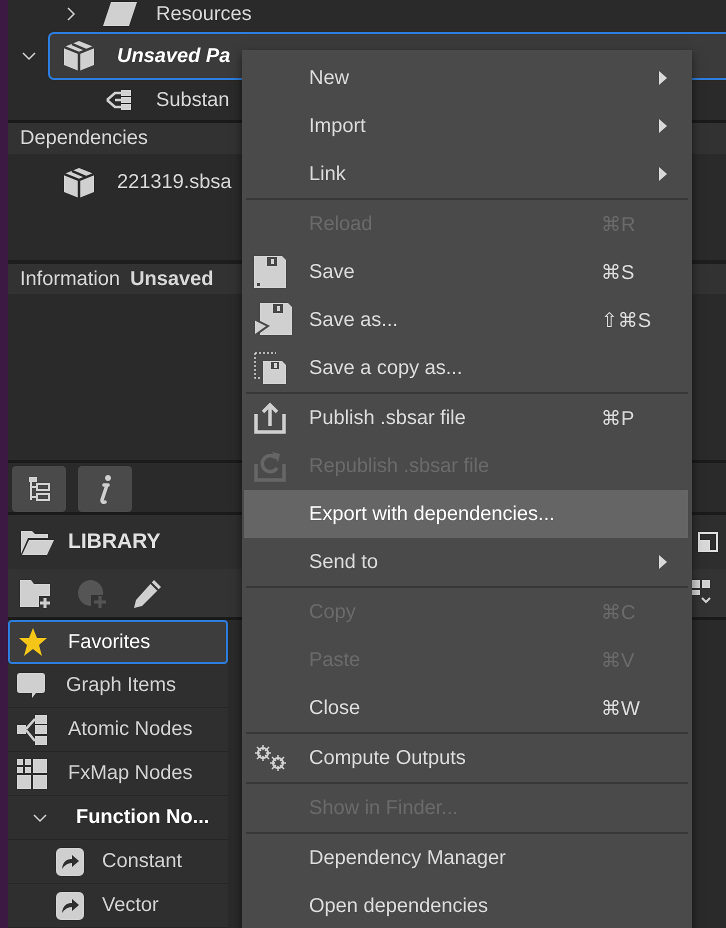 The height and width of the screenshot is (928, 726). What do you see at coordinates (121, 685) in the screenshot?
I see `library-label: Graph Items` at bounding box center [121, 685].